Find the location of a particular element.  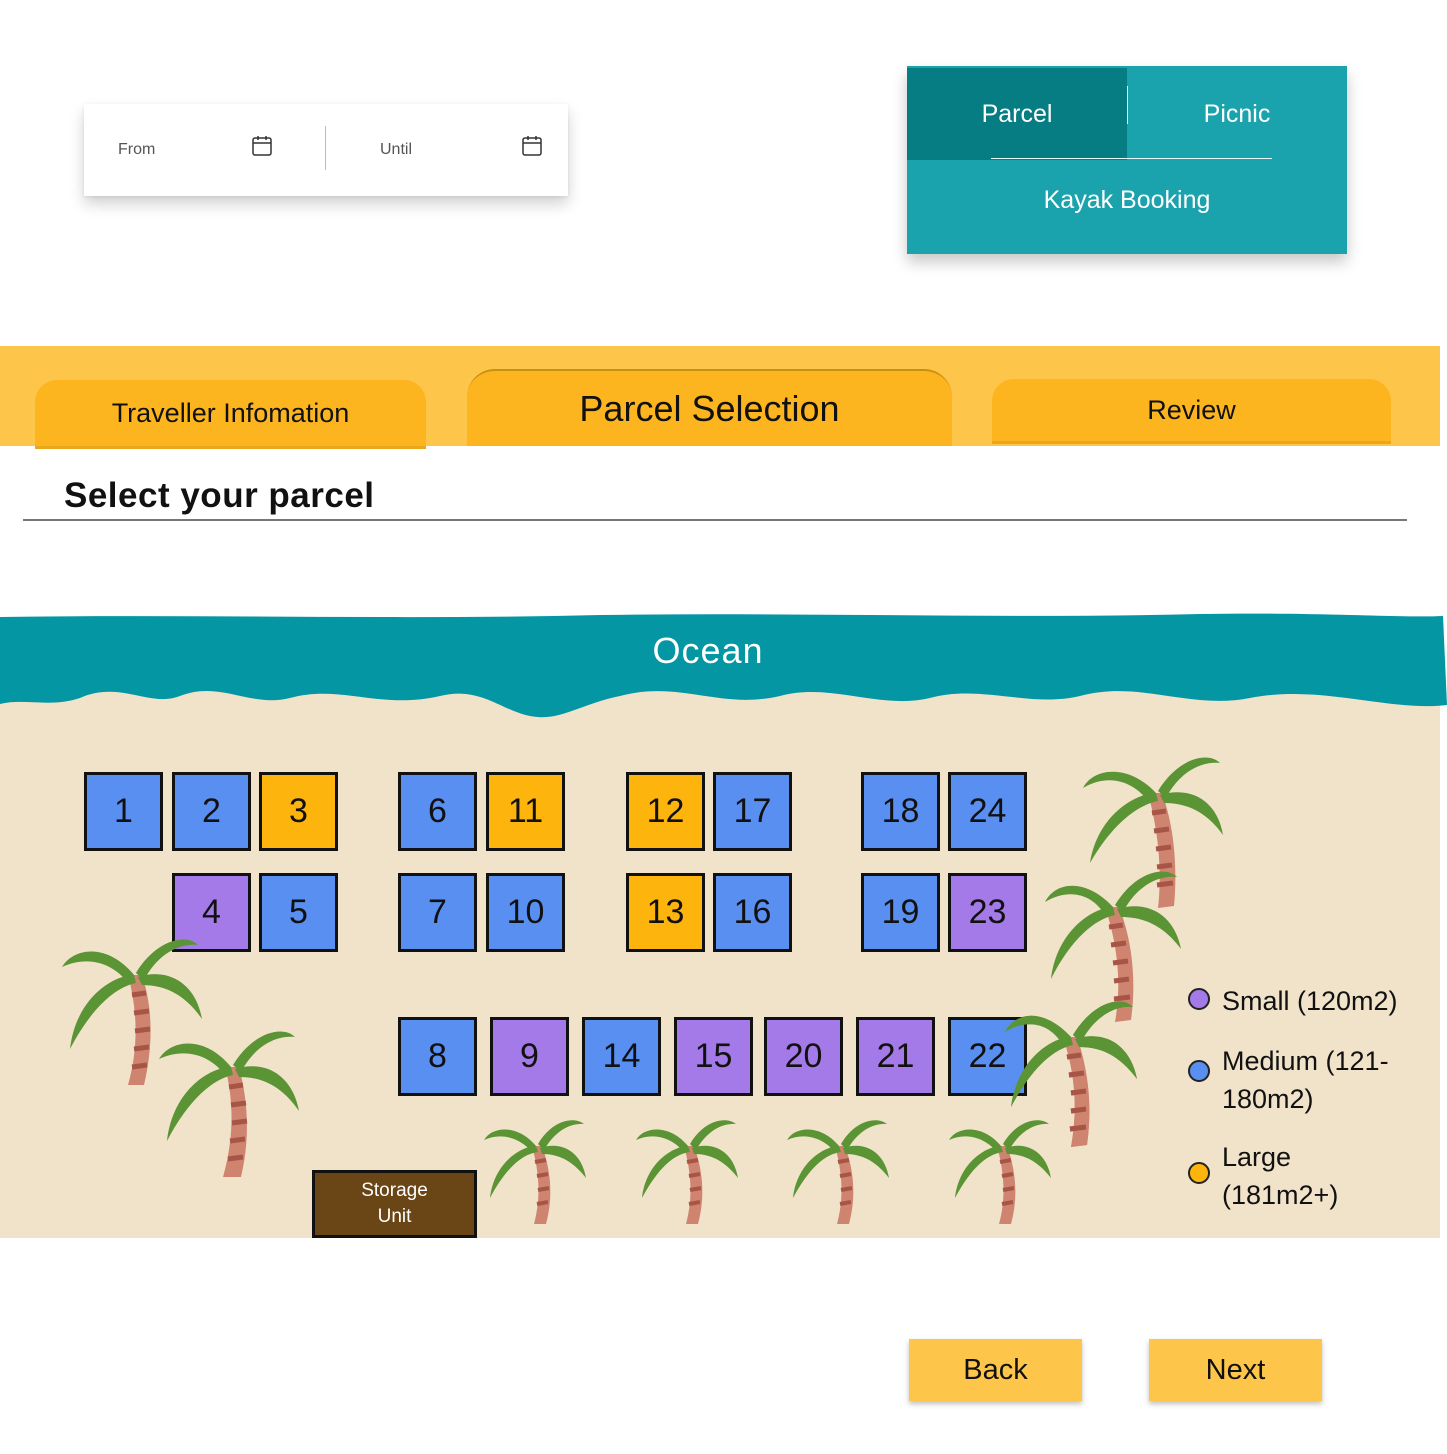

parcel-6: 6 is located at coordinates (437, 811).